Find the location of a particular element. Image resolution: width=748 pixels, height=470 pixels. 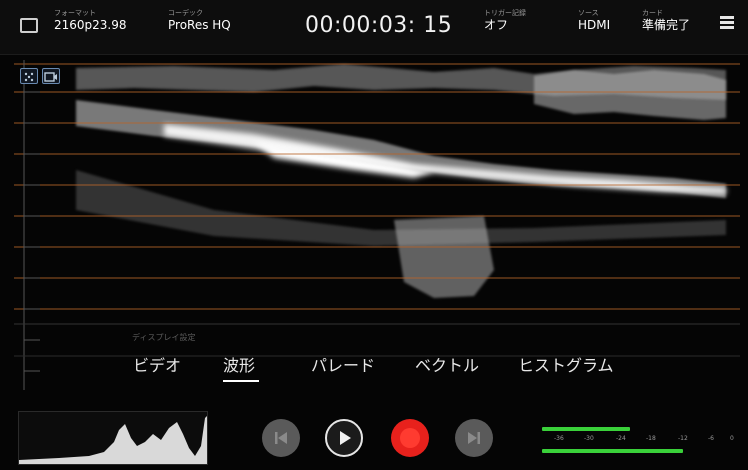

monitor-icon is located at coordinates (29, 25).